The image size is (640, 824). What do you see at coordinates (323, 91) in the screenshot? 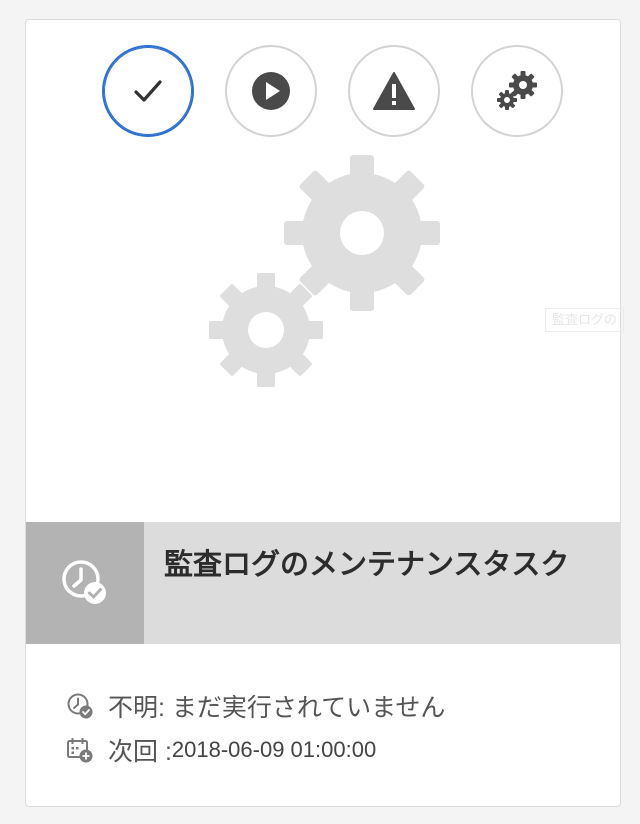
I see `quick-actions` at bounding box center [323, 91].